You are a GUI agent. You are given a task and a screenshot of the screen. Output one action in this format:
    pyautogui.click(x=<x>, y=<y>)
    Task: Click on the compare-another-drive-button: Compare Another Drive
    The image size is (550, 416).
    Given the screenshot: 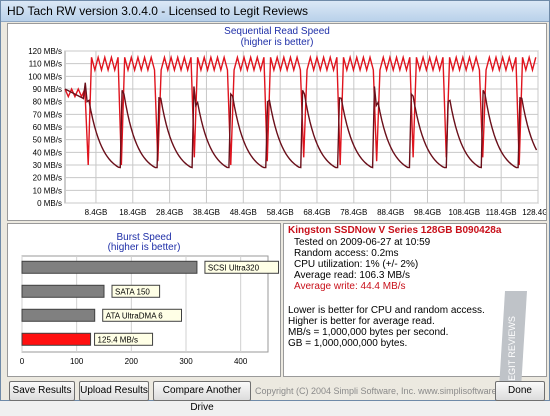 What is the action you would take?
    pyautogui.click(x=202, y=397)
    